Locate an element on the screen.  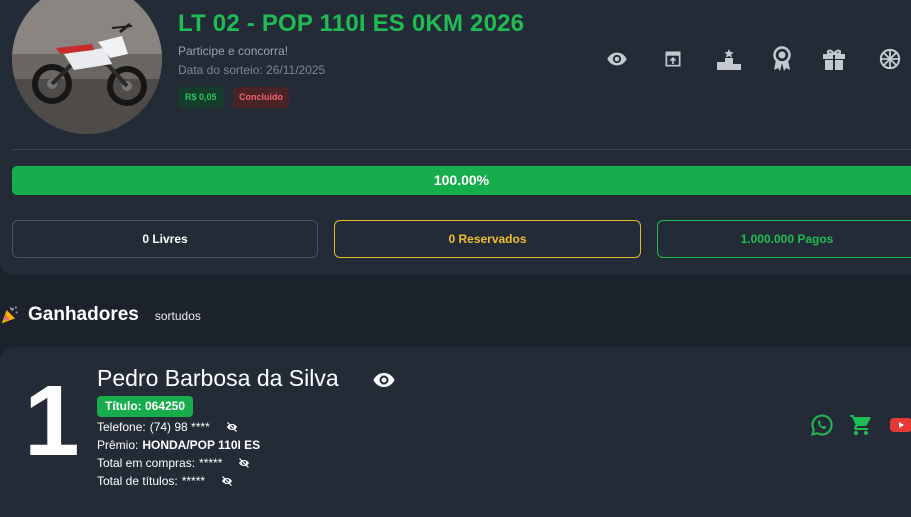
winner-name: Pedro Barbosa da Silva is located at coordinates (218, 378).